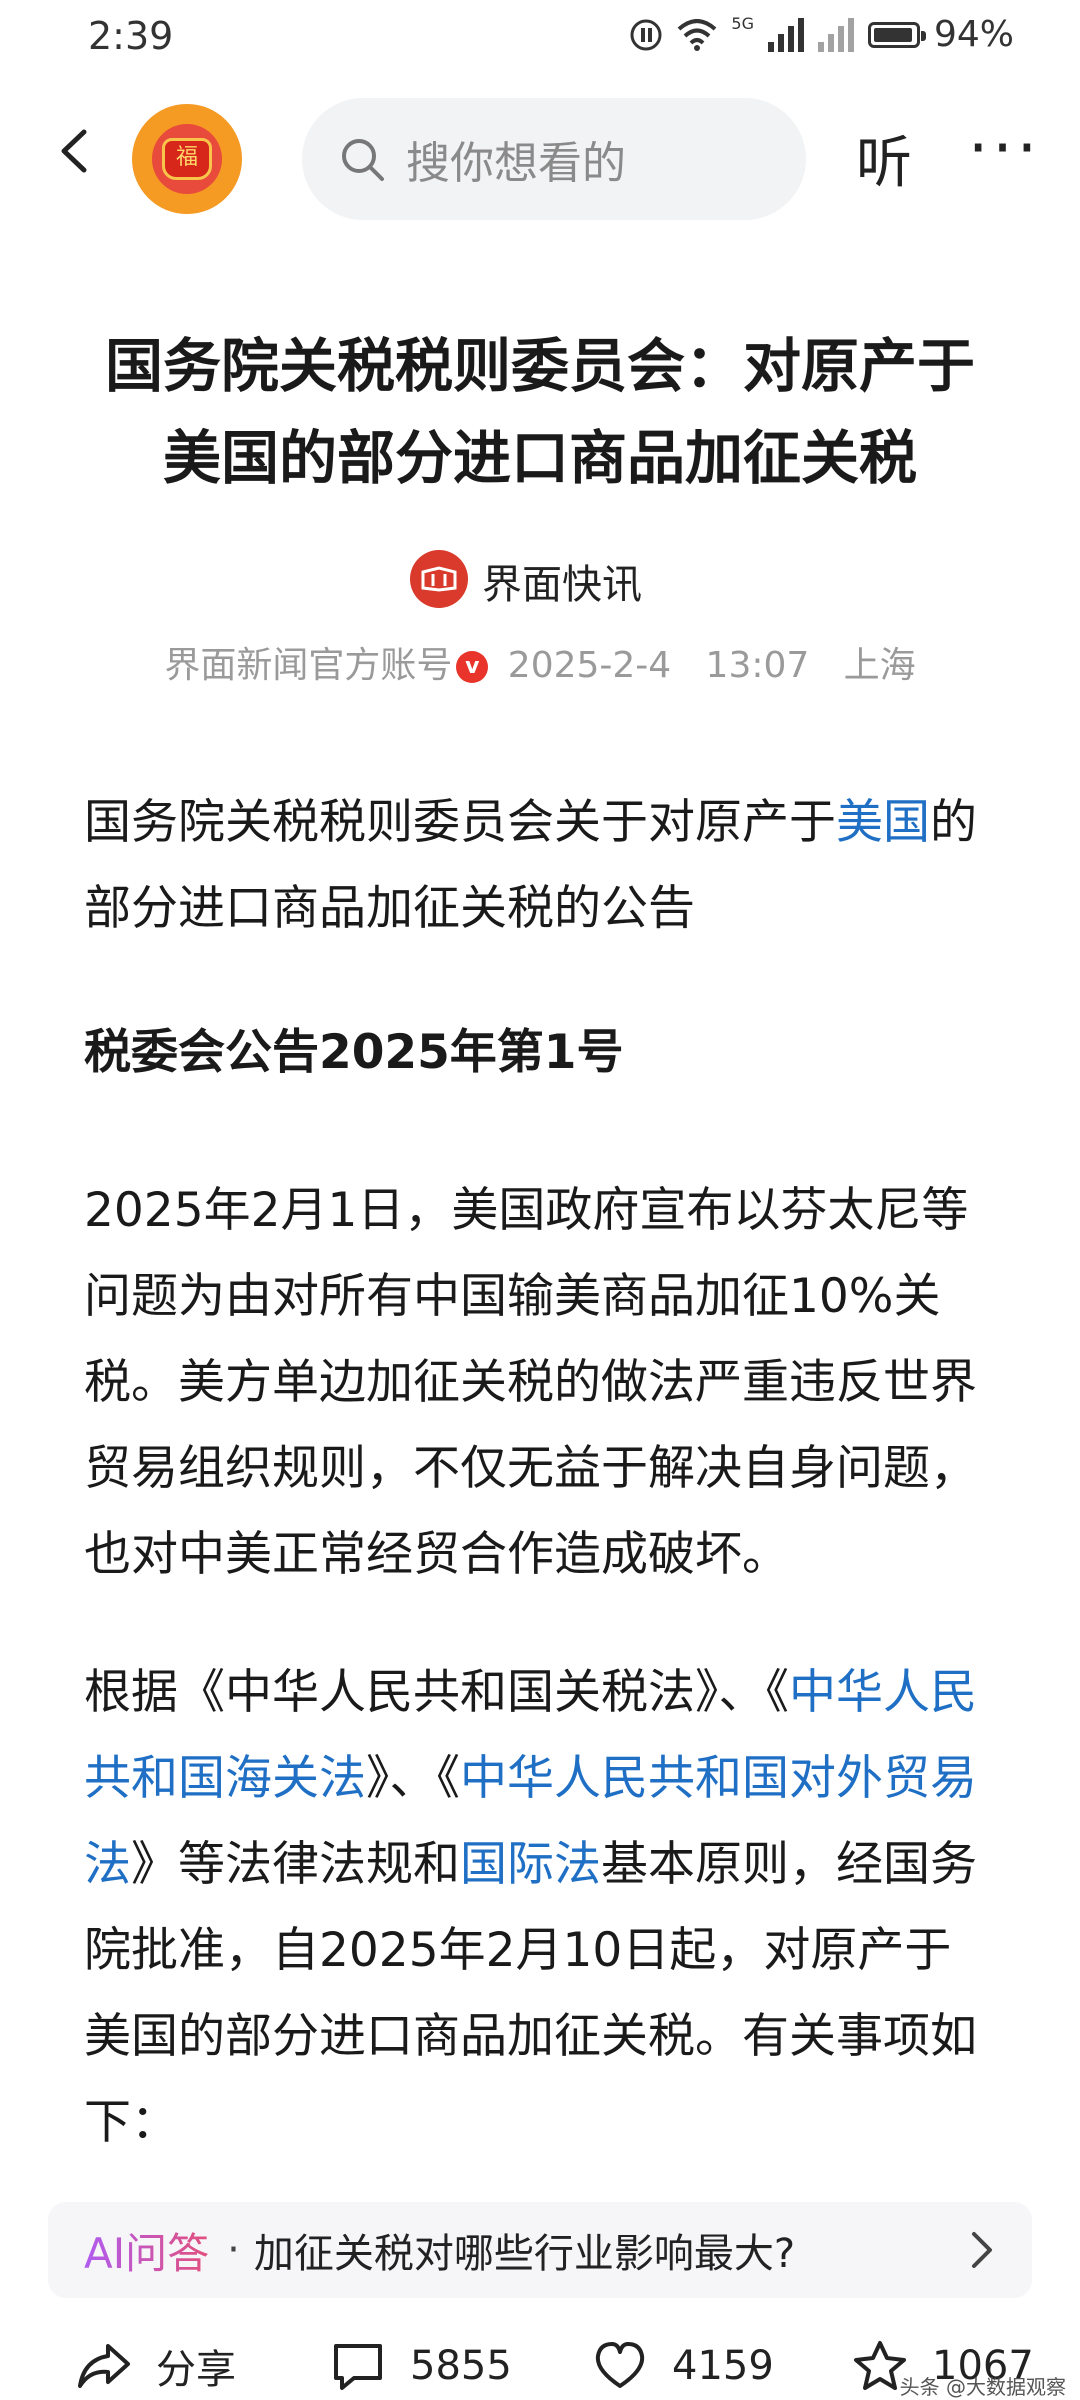  I want to click on ai-question-bar: AI问答 · 加征关税对哪些行业影响最大?, so click(540, 2250).